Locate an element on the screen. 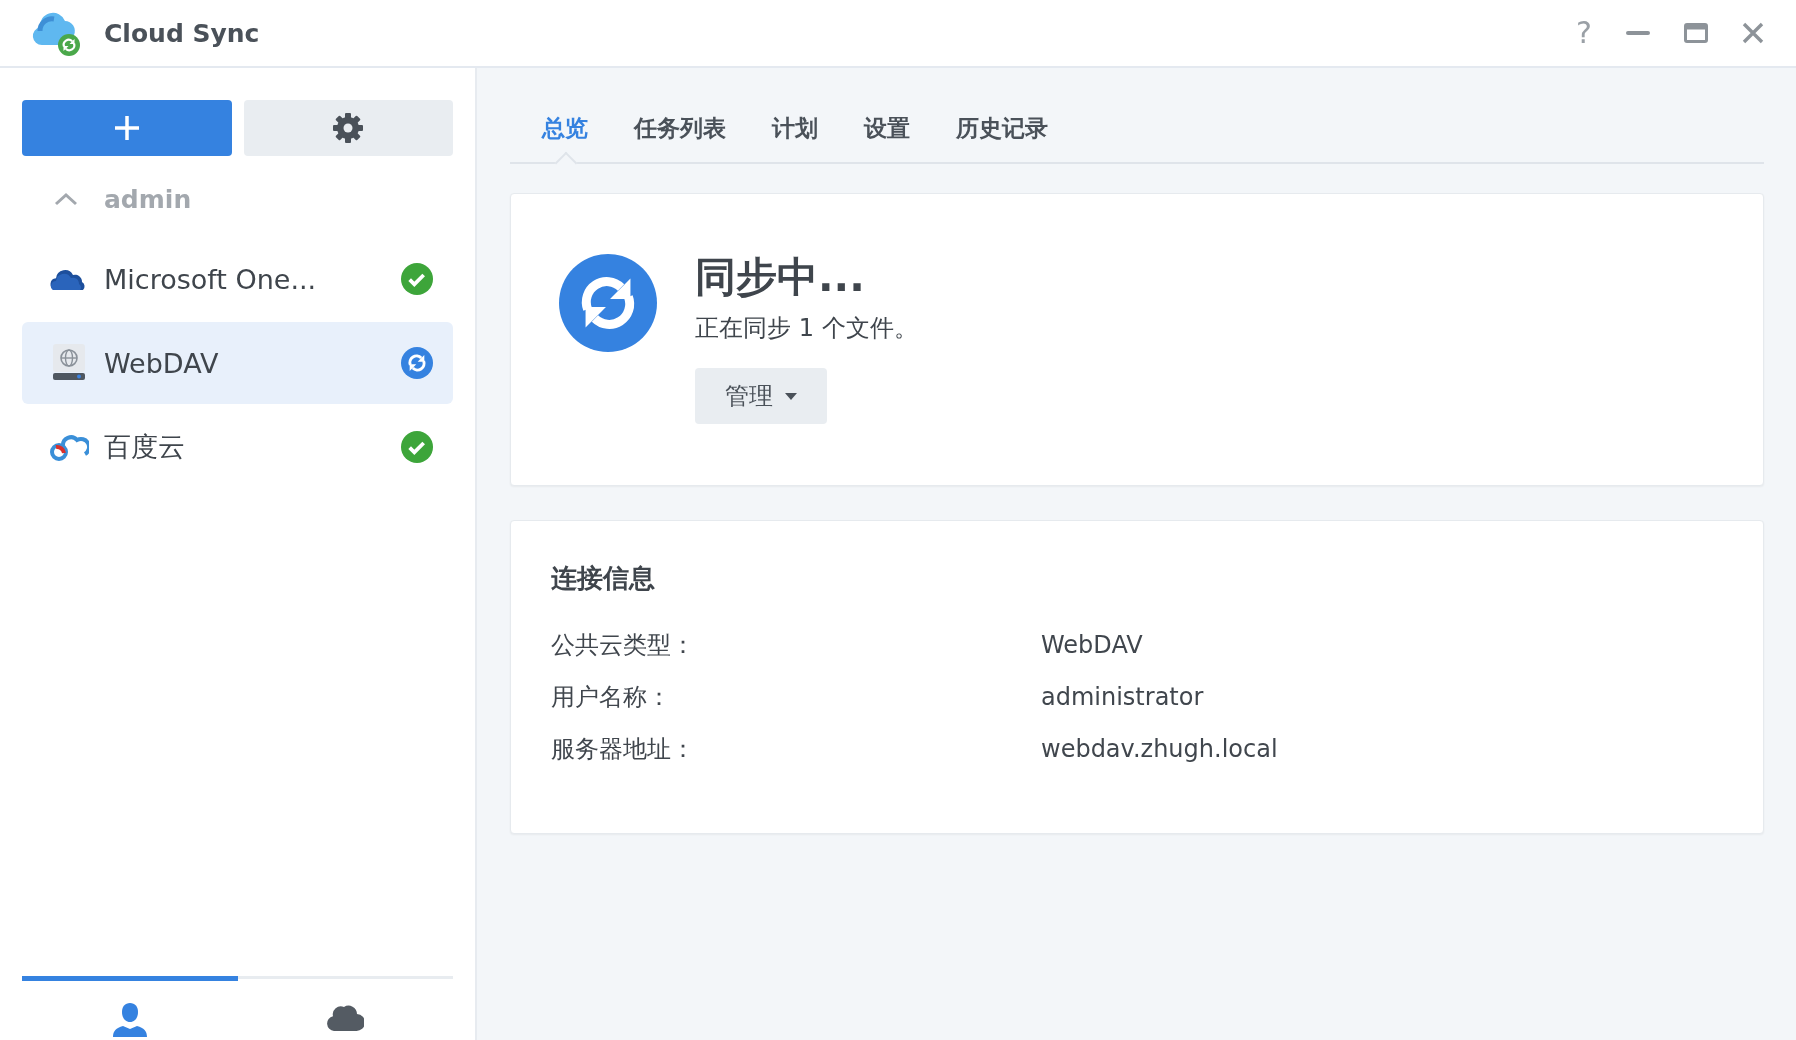  status-message: 正在同步 1 个文件。 is located at coordinates (806, 328).